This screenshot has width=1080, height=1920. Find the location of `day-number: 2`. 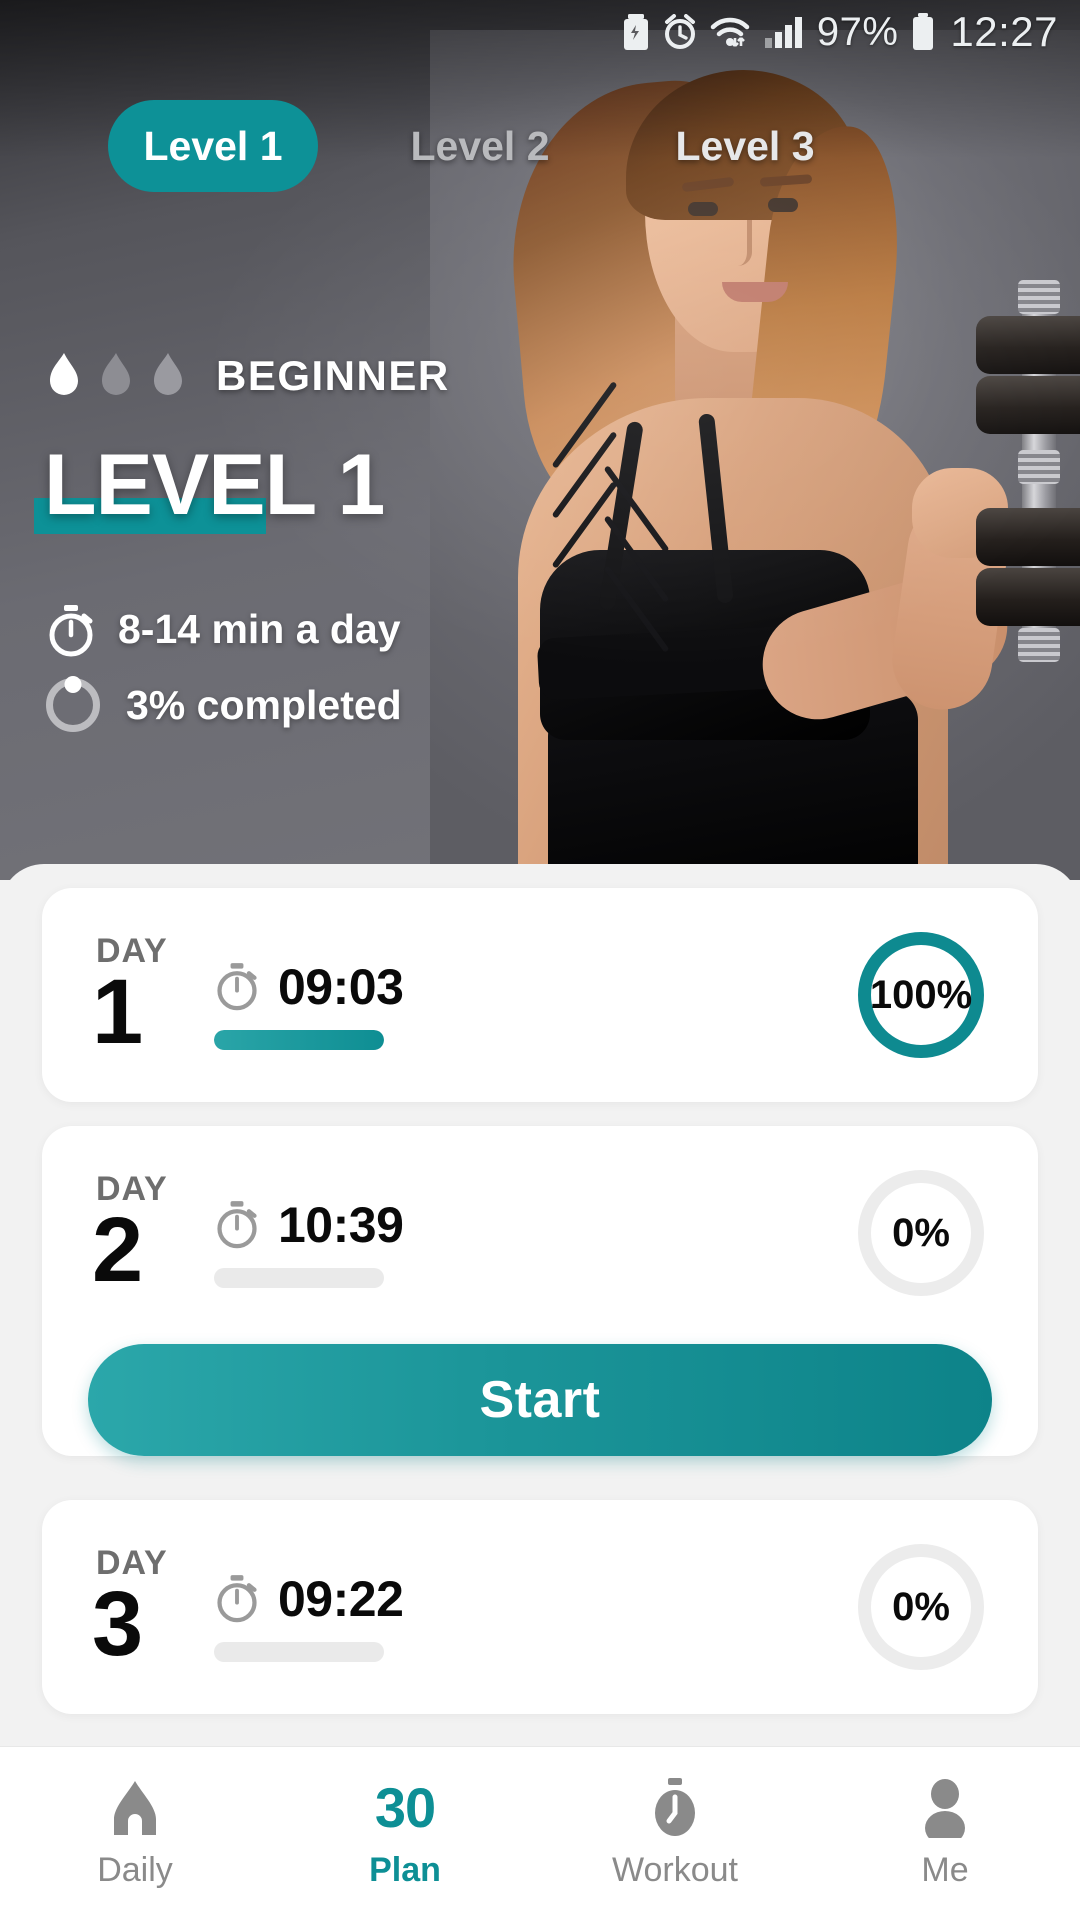

day-number: 2 is located at coordinates (117, 1250).